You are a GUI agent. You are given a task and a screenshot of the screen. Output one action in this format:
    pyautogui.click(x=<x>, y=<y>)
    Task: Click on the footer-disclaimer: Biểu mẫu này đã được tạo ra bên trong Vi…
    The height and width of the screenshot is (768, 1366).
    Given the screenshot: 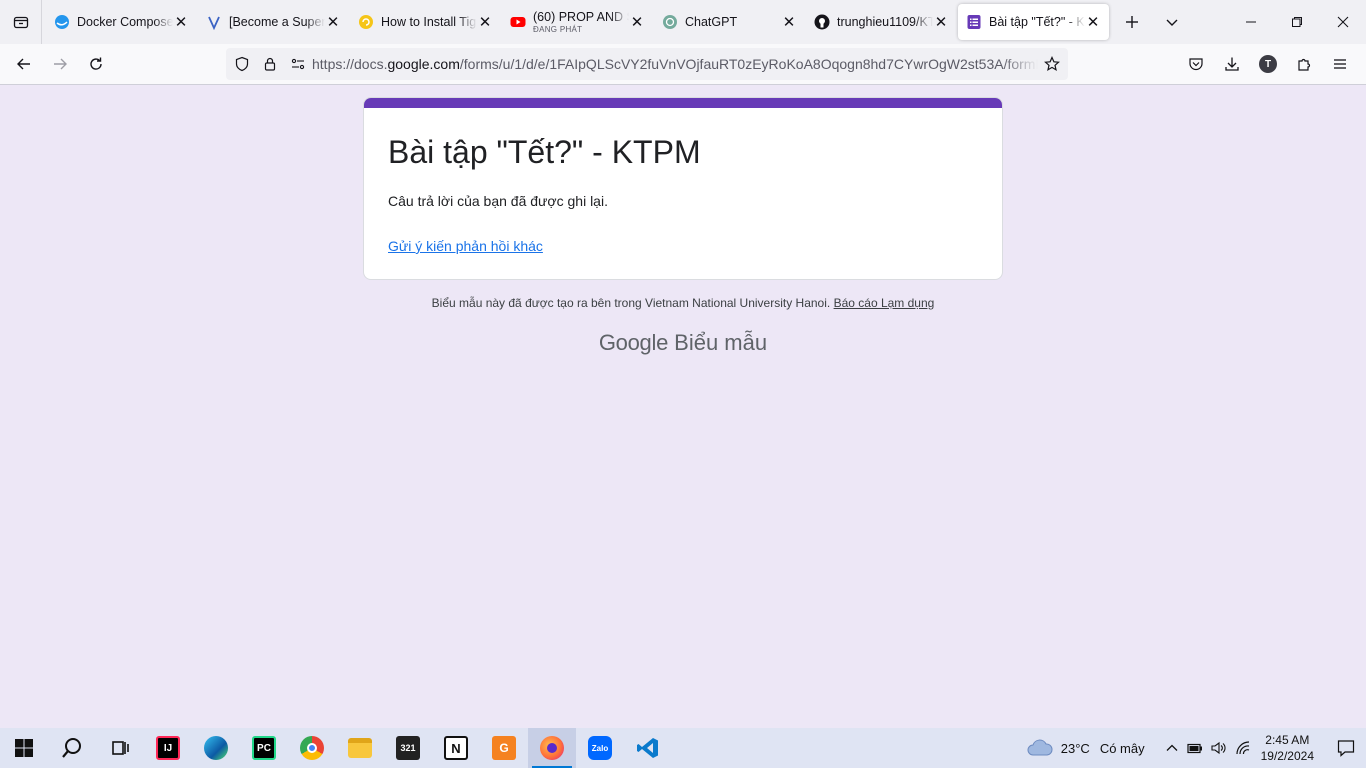 What is the action you would take?
    pyautogui.click(x=631, y=303)
    